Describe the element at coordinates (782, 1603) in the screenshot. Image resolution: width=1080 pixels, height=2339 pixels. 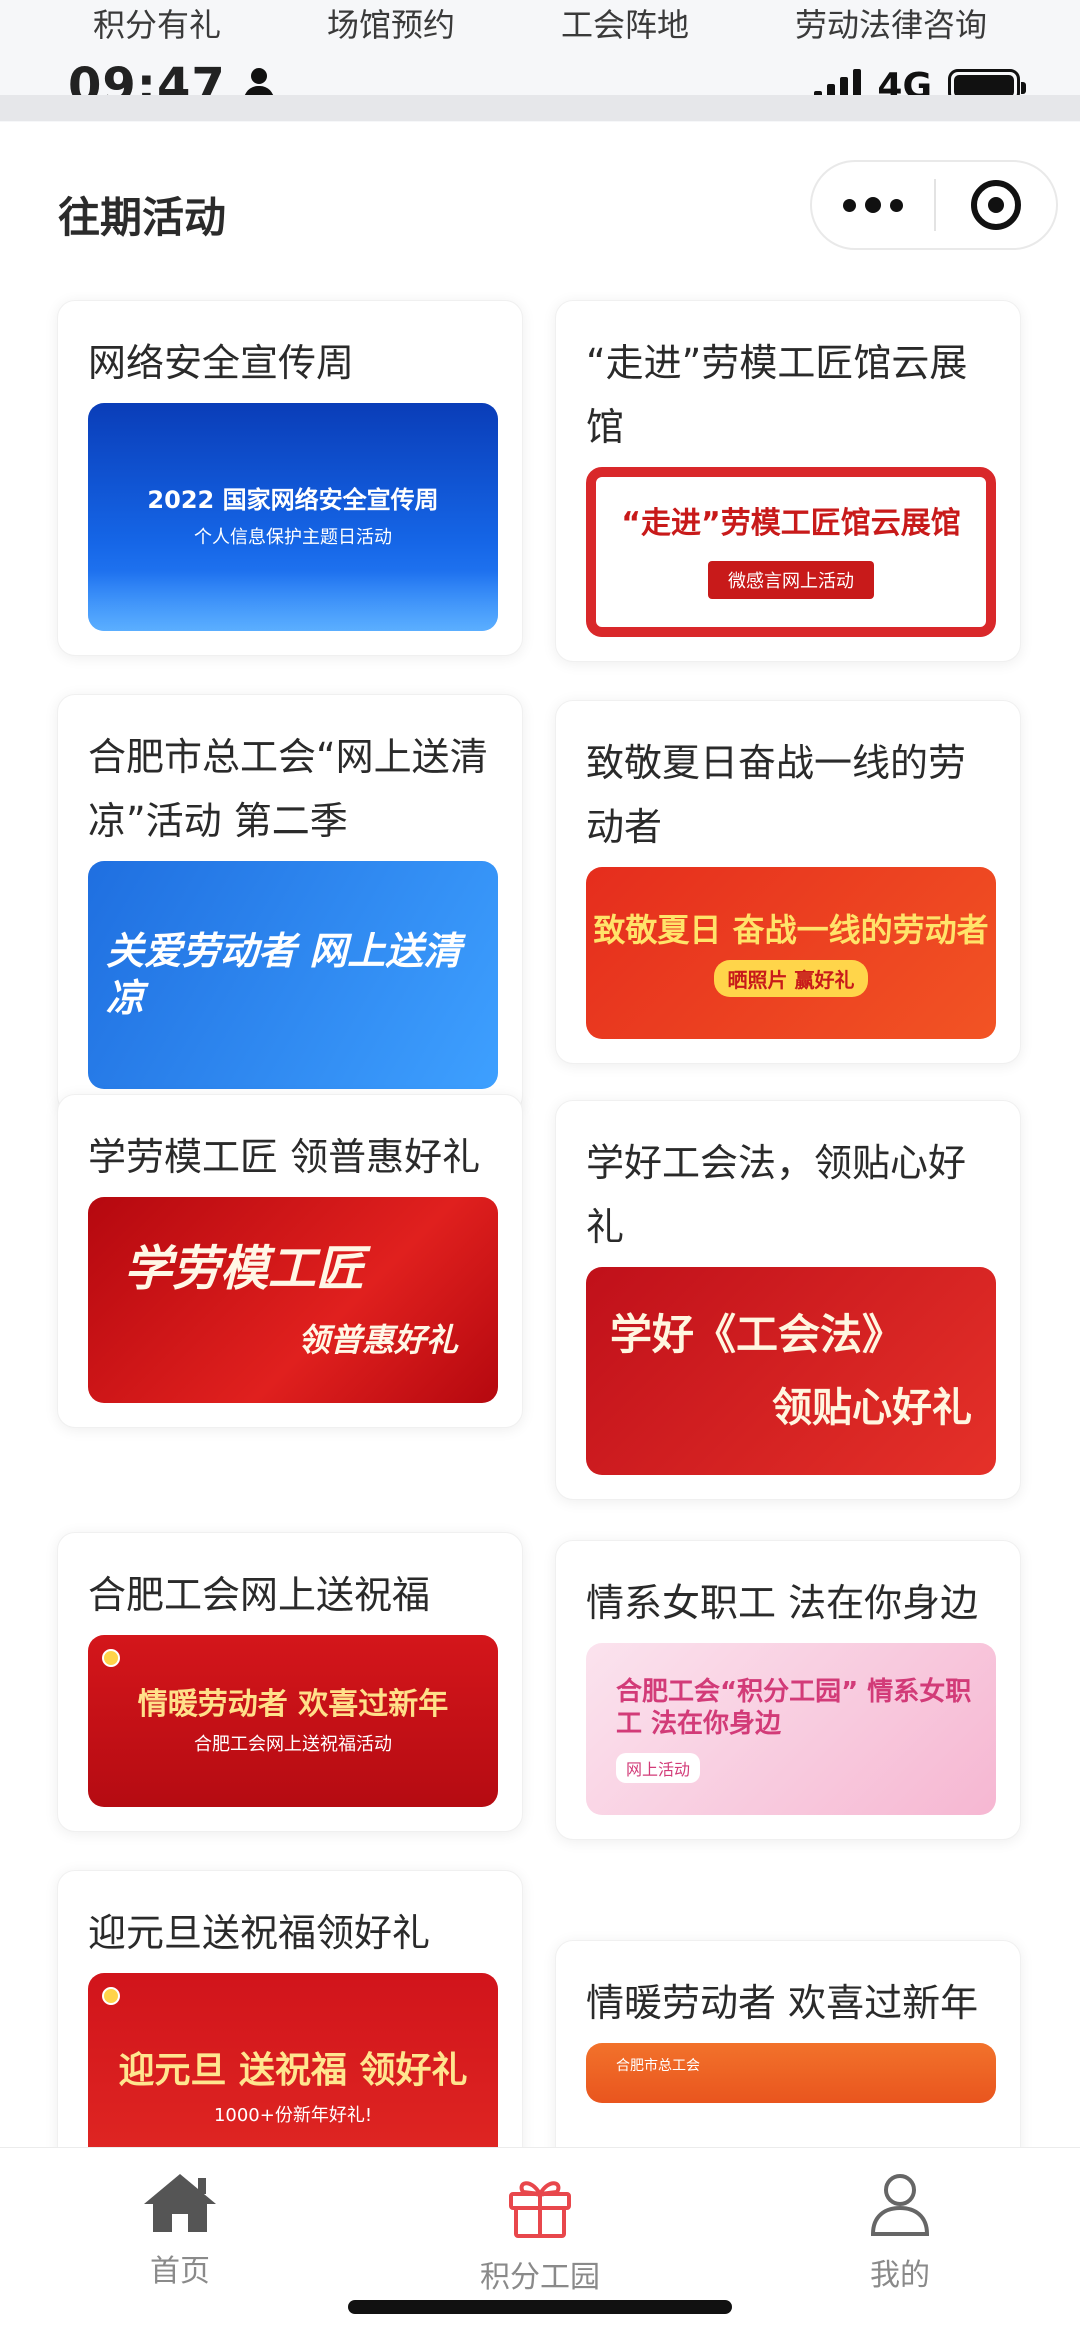
I see `activity-title: 情系女职工 法在你身边` at that location.